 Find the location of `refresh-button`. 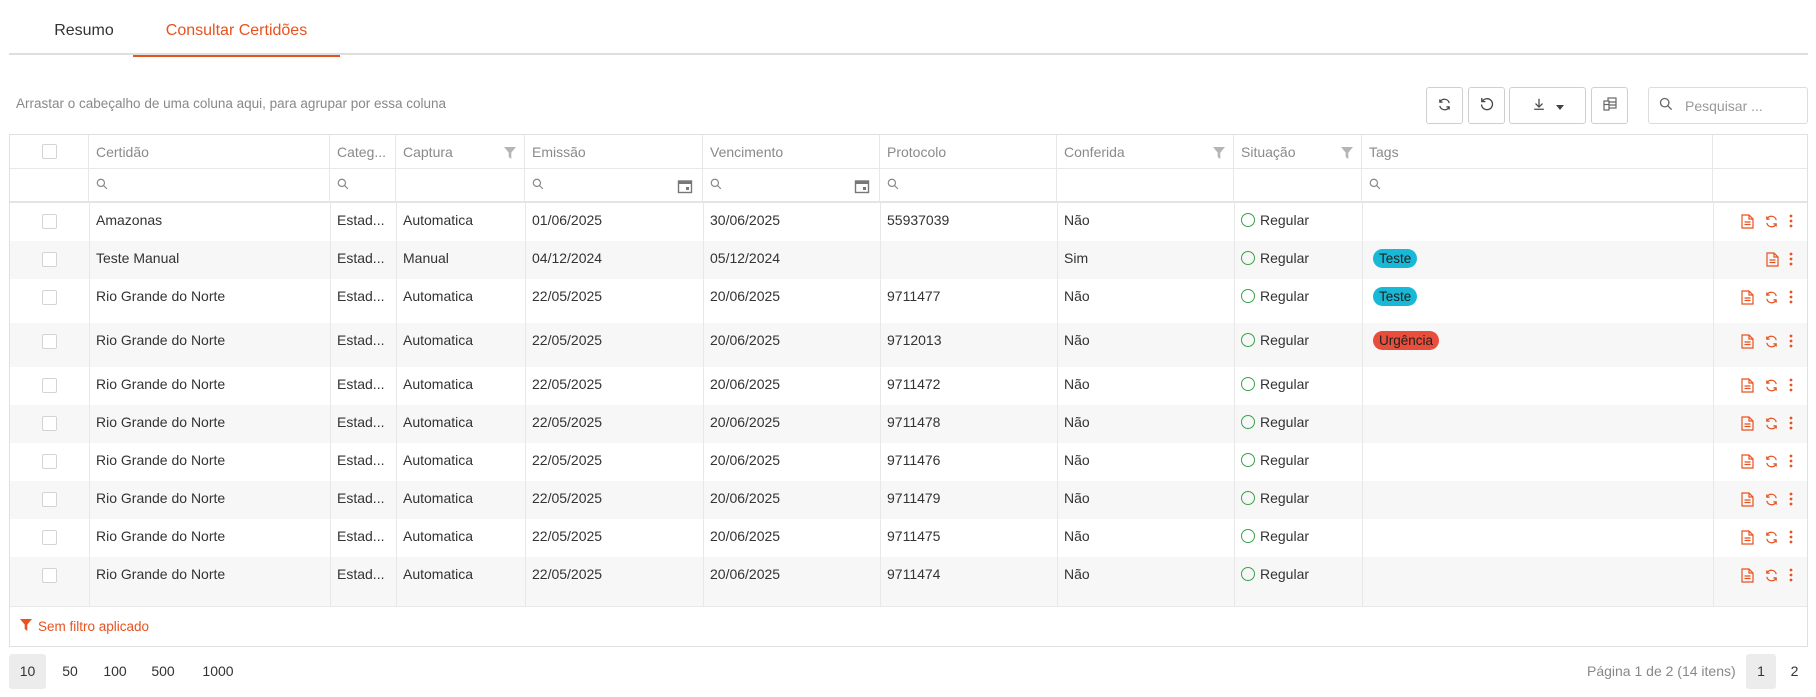

refresh-button is located at coordinates (1444, 105).